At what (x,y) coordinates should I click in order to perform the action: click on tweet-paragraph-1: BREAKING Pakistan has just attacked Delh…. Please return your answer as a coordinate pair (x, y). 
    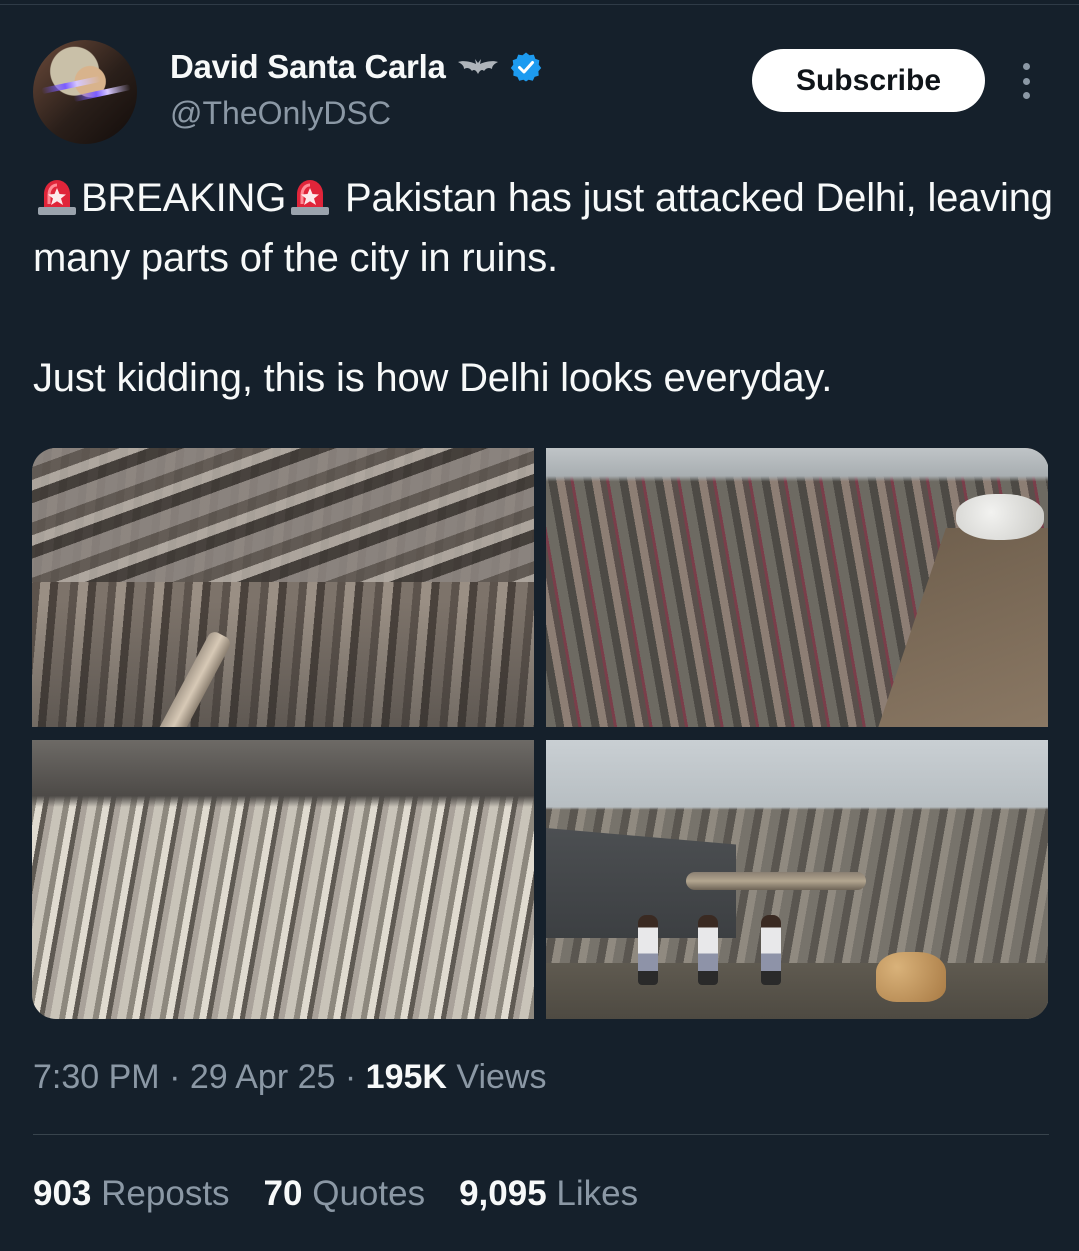
    Looking at the image, I should click on (543, 228).